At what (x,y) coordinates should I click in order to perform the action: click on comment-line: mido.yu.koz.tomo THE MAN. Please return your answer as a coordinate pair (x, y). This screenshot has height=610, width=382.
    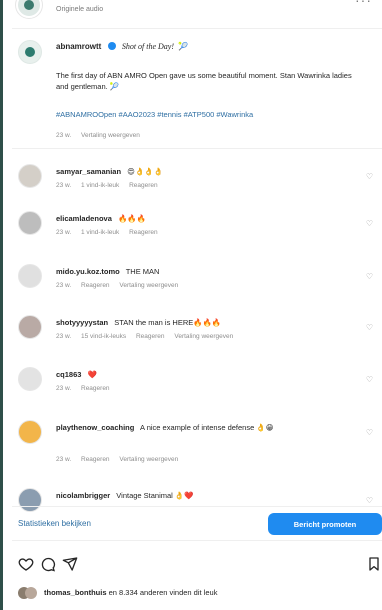
    Looking at the image, I should click on (208, 271).